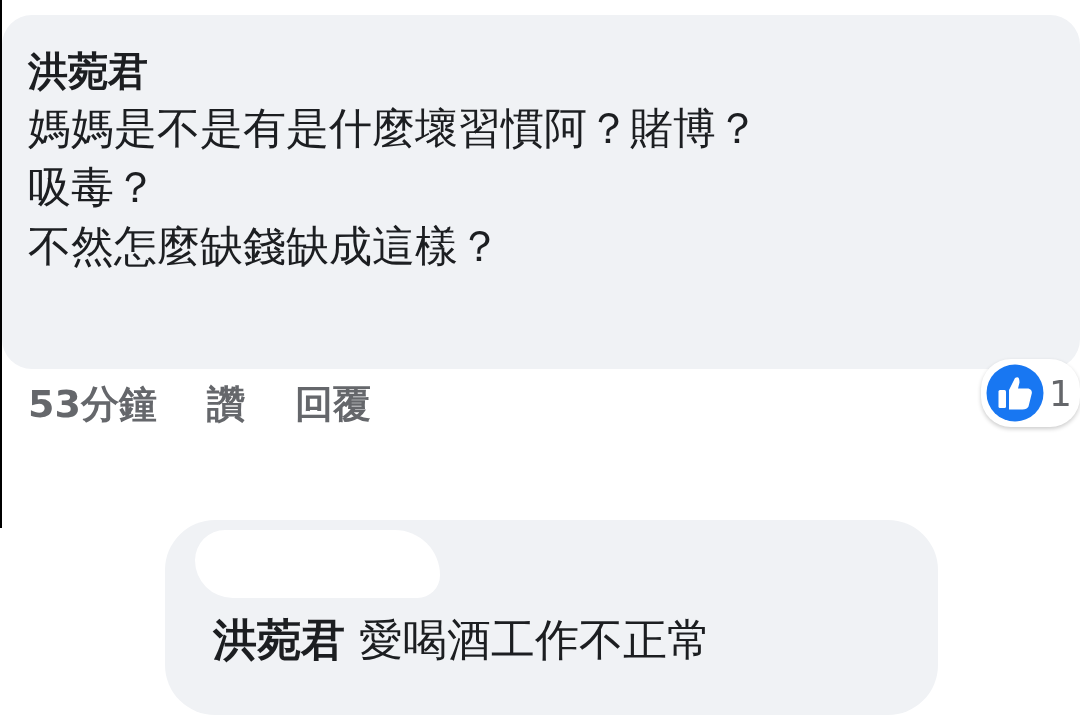 This screenshot has height=723, width=1080. Describe the element at coordinates (1060, 393) in the screenshot. I see `reaction-count: 1` at that location.